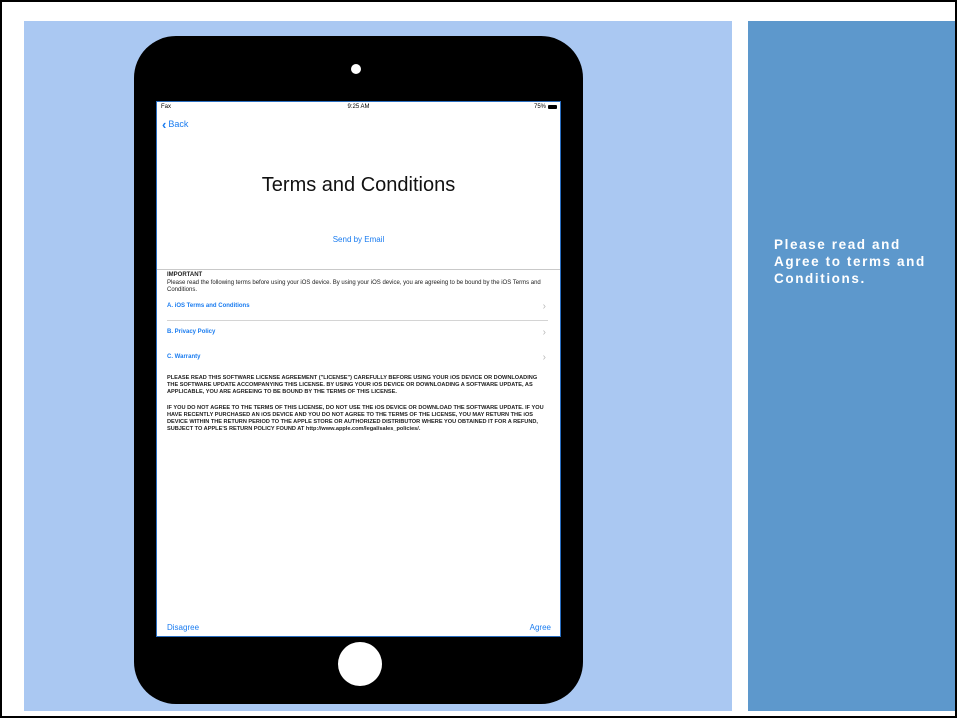  What do you see at coordinates (360, 664) in the screenshot?
I see `home-button` at bounding box center [360, 664].